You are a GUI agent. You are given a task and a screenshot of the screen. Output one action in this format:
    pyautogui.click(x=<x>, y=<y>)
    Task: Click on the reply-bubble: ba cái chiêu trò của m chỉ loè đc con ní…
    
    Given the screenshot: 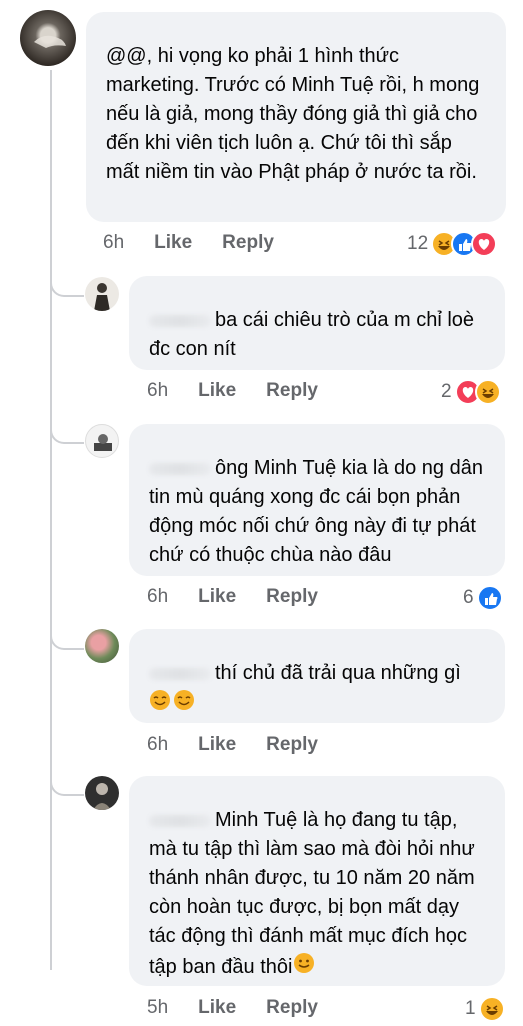 What is the action you would take?
    pyautogui.click(x=317, y=323)
    